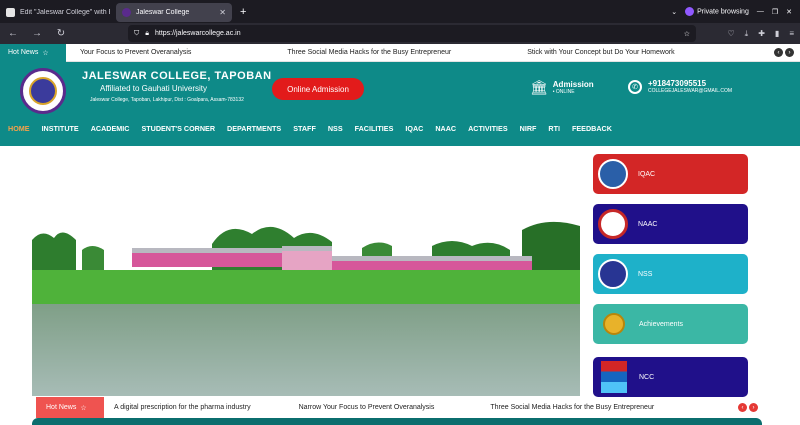  Describe the element at coordinates (414, 128) in the screenshot. I see `menu-item-iqac: IQAC` at that location.